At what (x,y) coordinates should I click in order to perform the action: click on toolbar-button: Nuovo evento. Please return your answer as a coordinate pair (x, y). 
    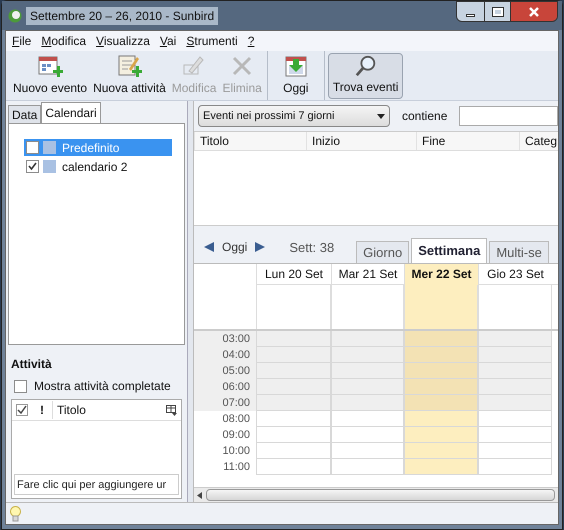
    Looking at the image, I should click on (50, 75).